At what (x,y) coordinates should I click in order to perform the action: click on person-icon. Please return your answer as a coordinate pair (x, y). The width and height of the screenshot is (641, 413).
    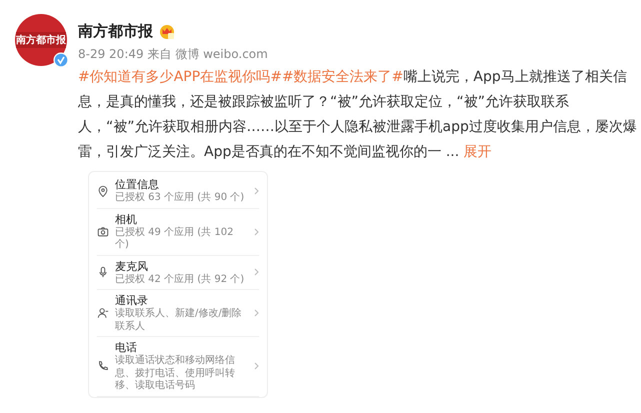
    Looking at the image, I should click on (103, 313).